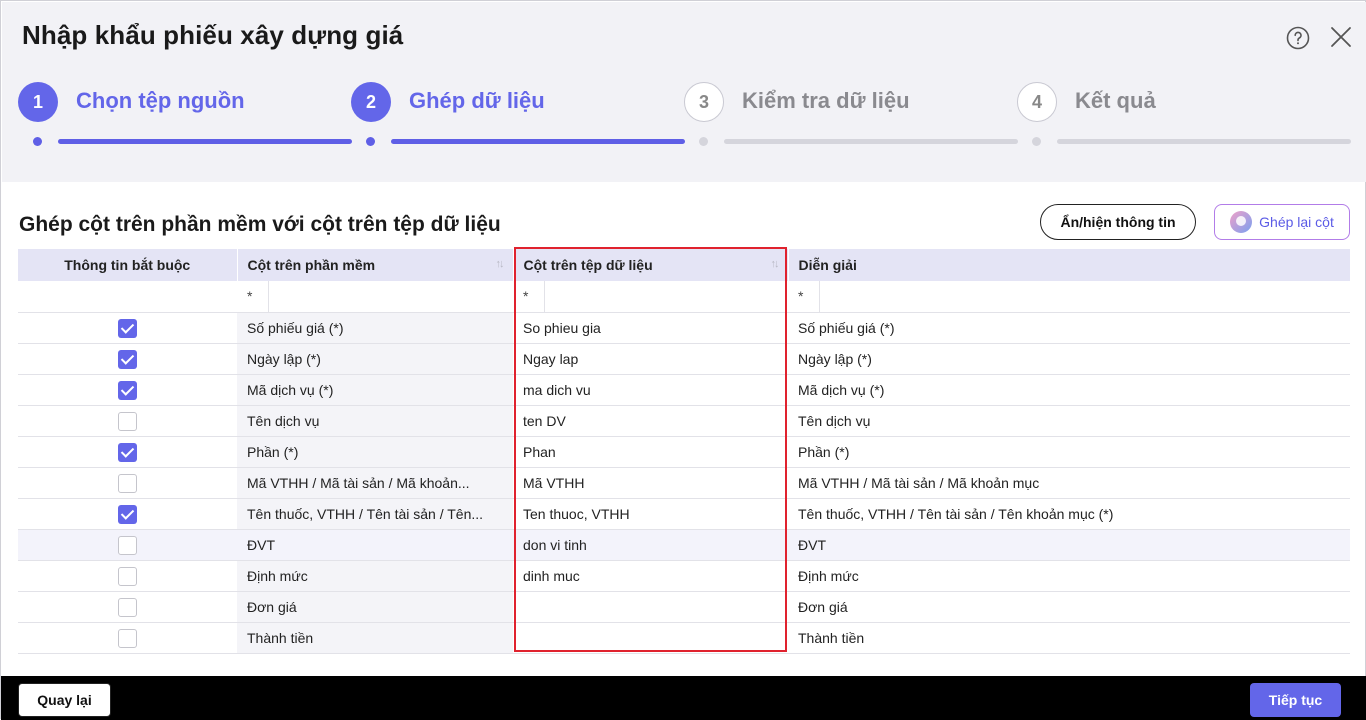  What do you see at coordinates (871, 141) in the screenshot?
I see `step-3-progress-bar` at bounding box center [871, 141].